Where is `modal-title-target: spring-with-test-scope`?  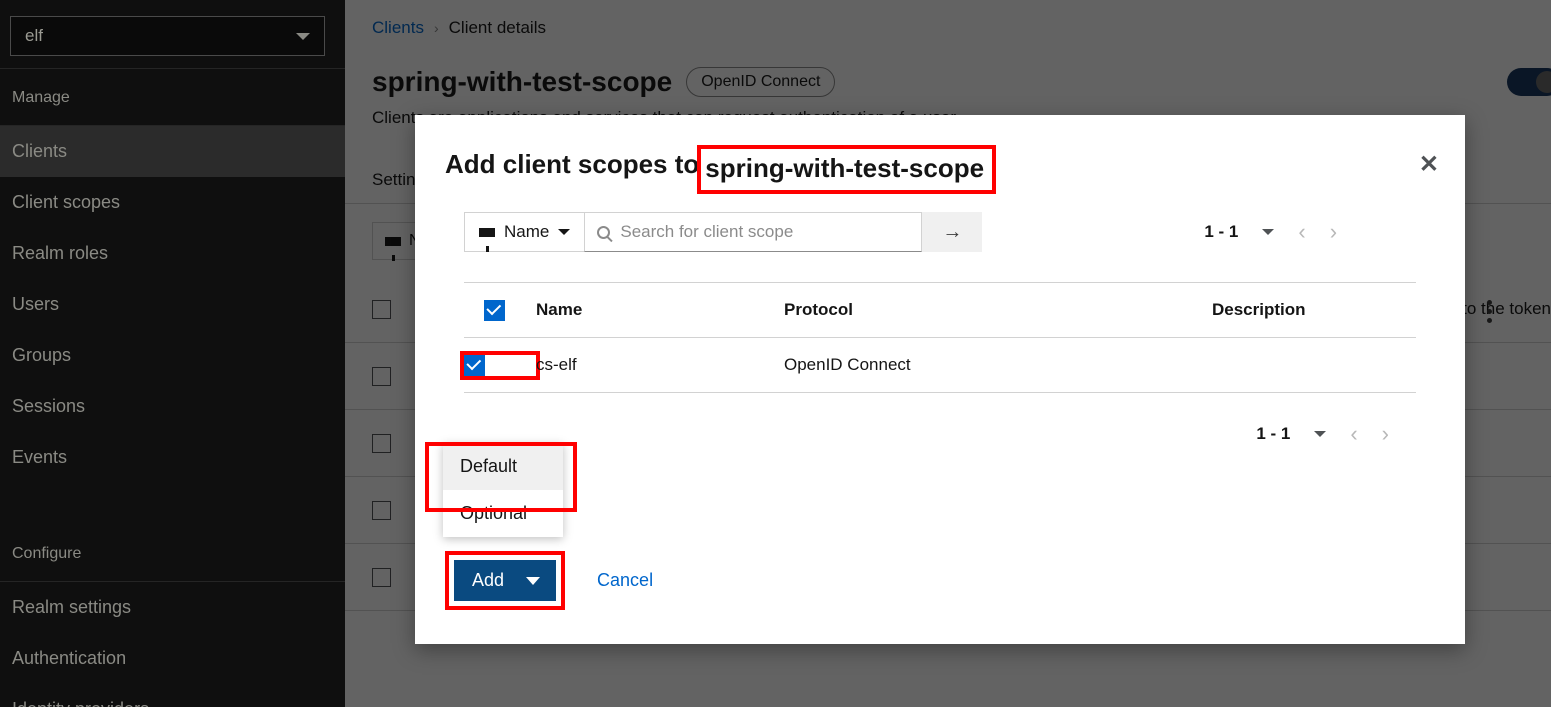
modal-title-target: spring-with-test-scope is located at coordinates (845, 168).